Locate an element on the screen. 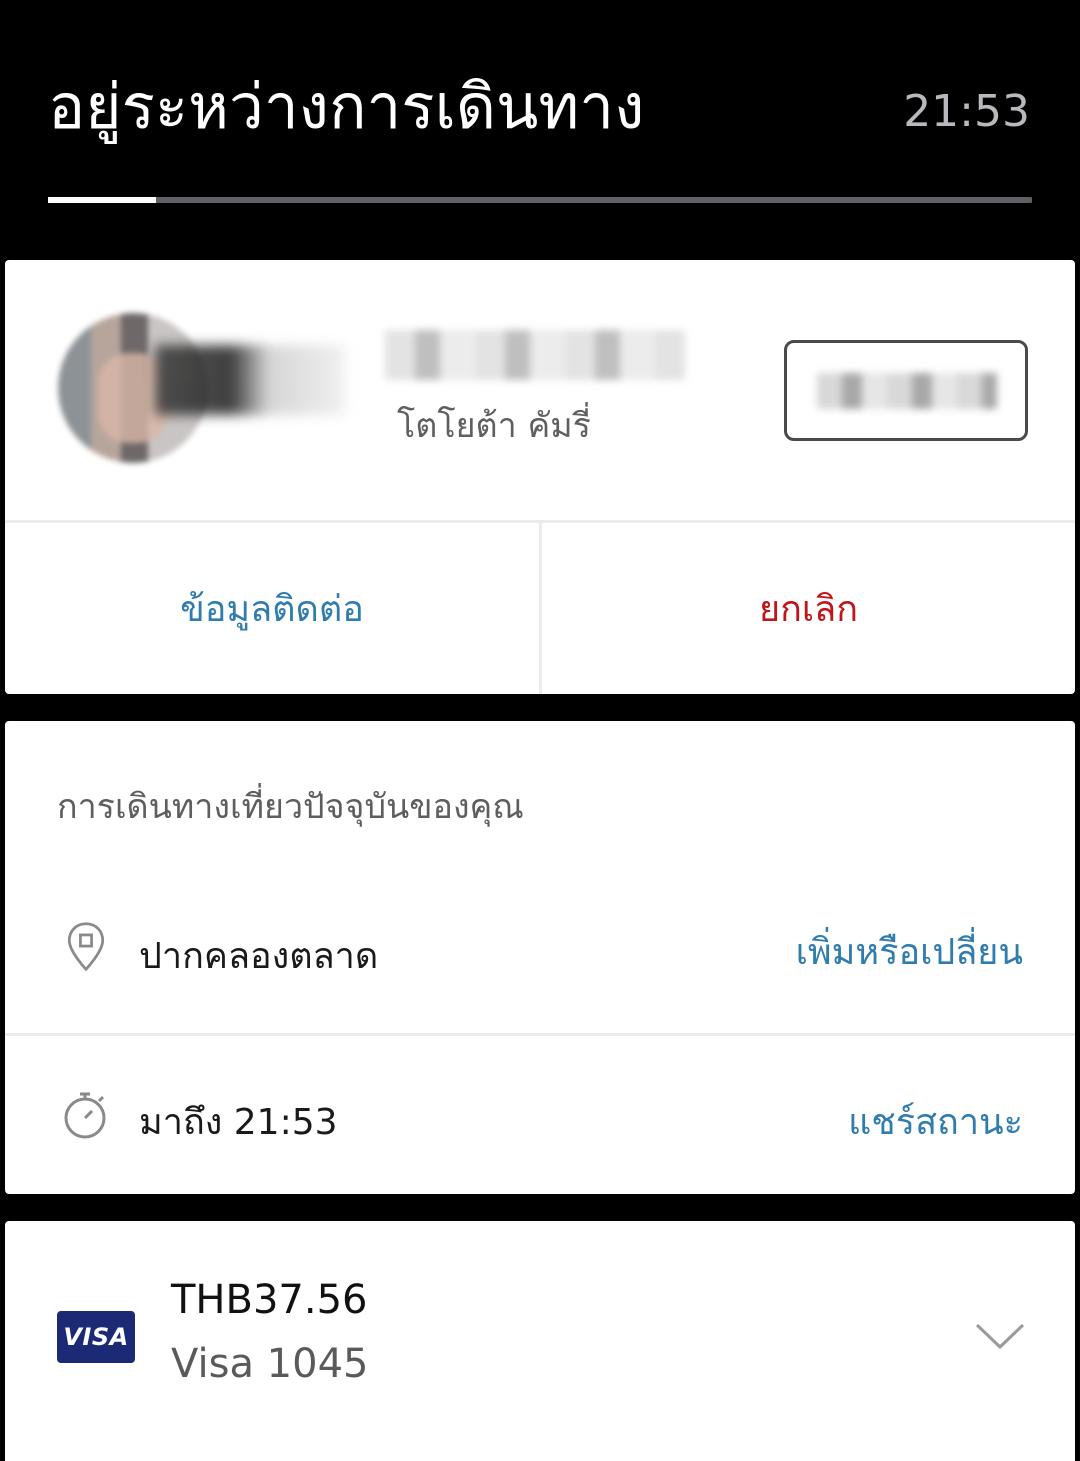  license-plate-redacted is located at coordinates (907, 391).